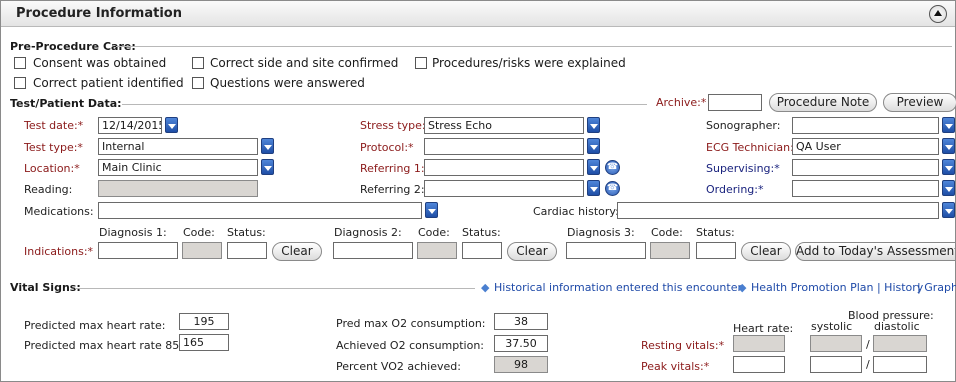  I want to click on consent-label: Consent was obtained, so click(100, 63).